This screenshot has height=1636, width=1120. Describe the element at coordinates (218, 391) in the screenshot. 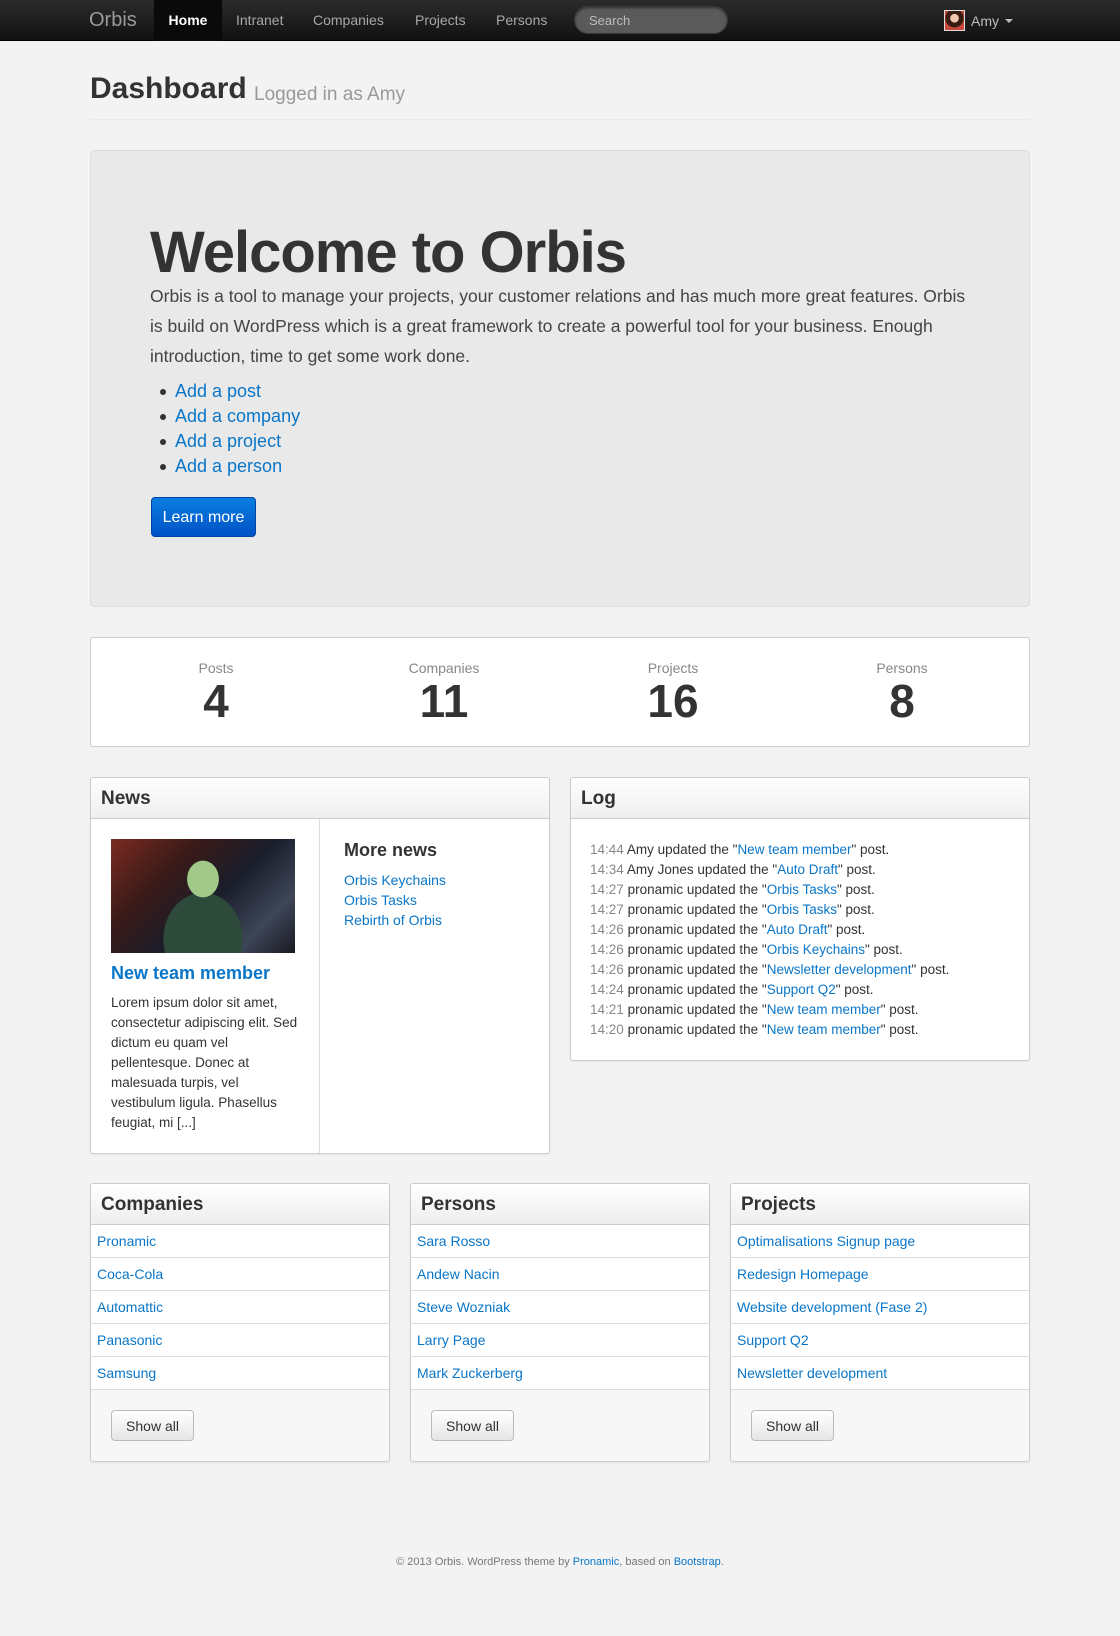

I see `add-post-link: Add a post` at that location.